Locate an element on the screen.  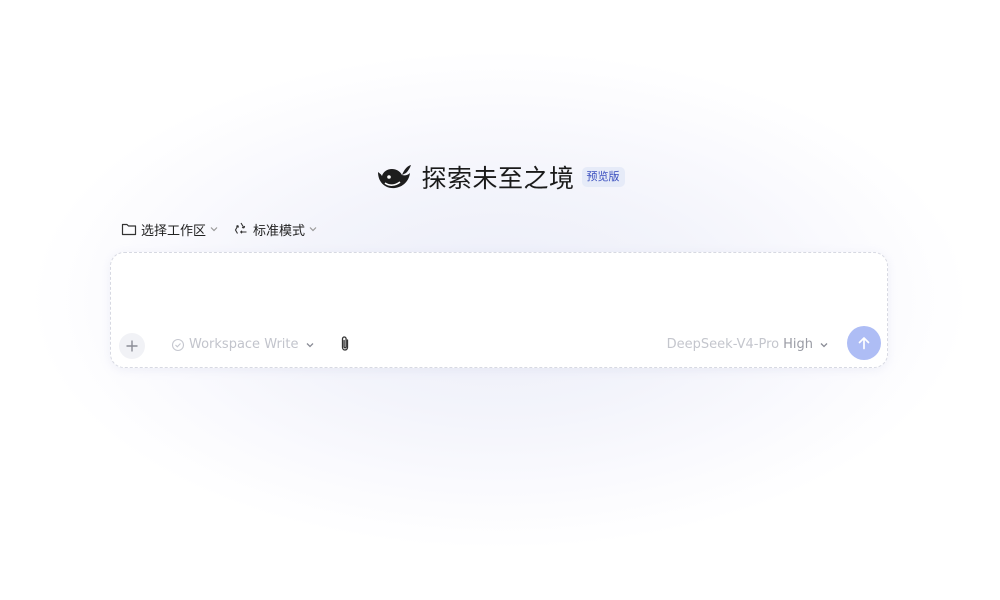
select-workspace-button: 选择工作区 is located at coordinates (170, 229).